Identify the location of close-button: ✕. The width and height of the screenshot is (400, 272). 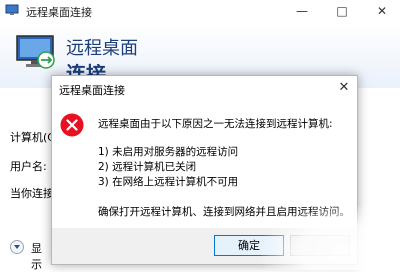
(381, 11).